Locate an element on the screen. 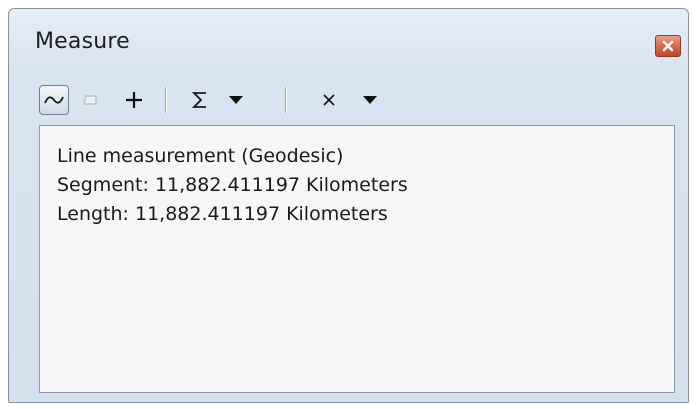 This screenshot has width=697, height=409. polygon-icon is located at coordinates (90, 100).